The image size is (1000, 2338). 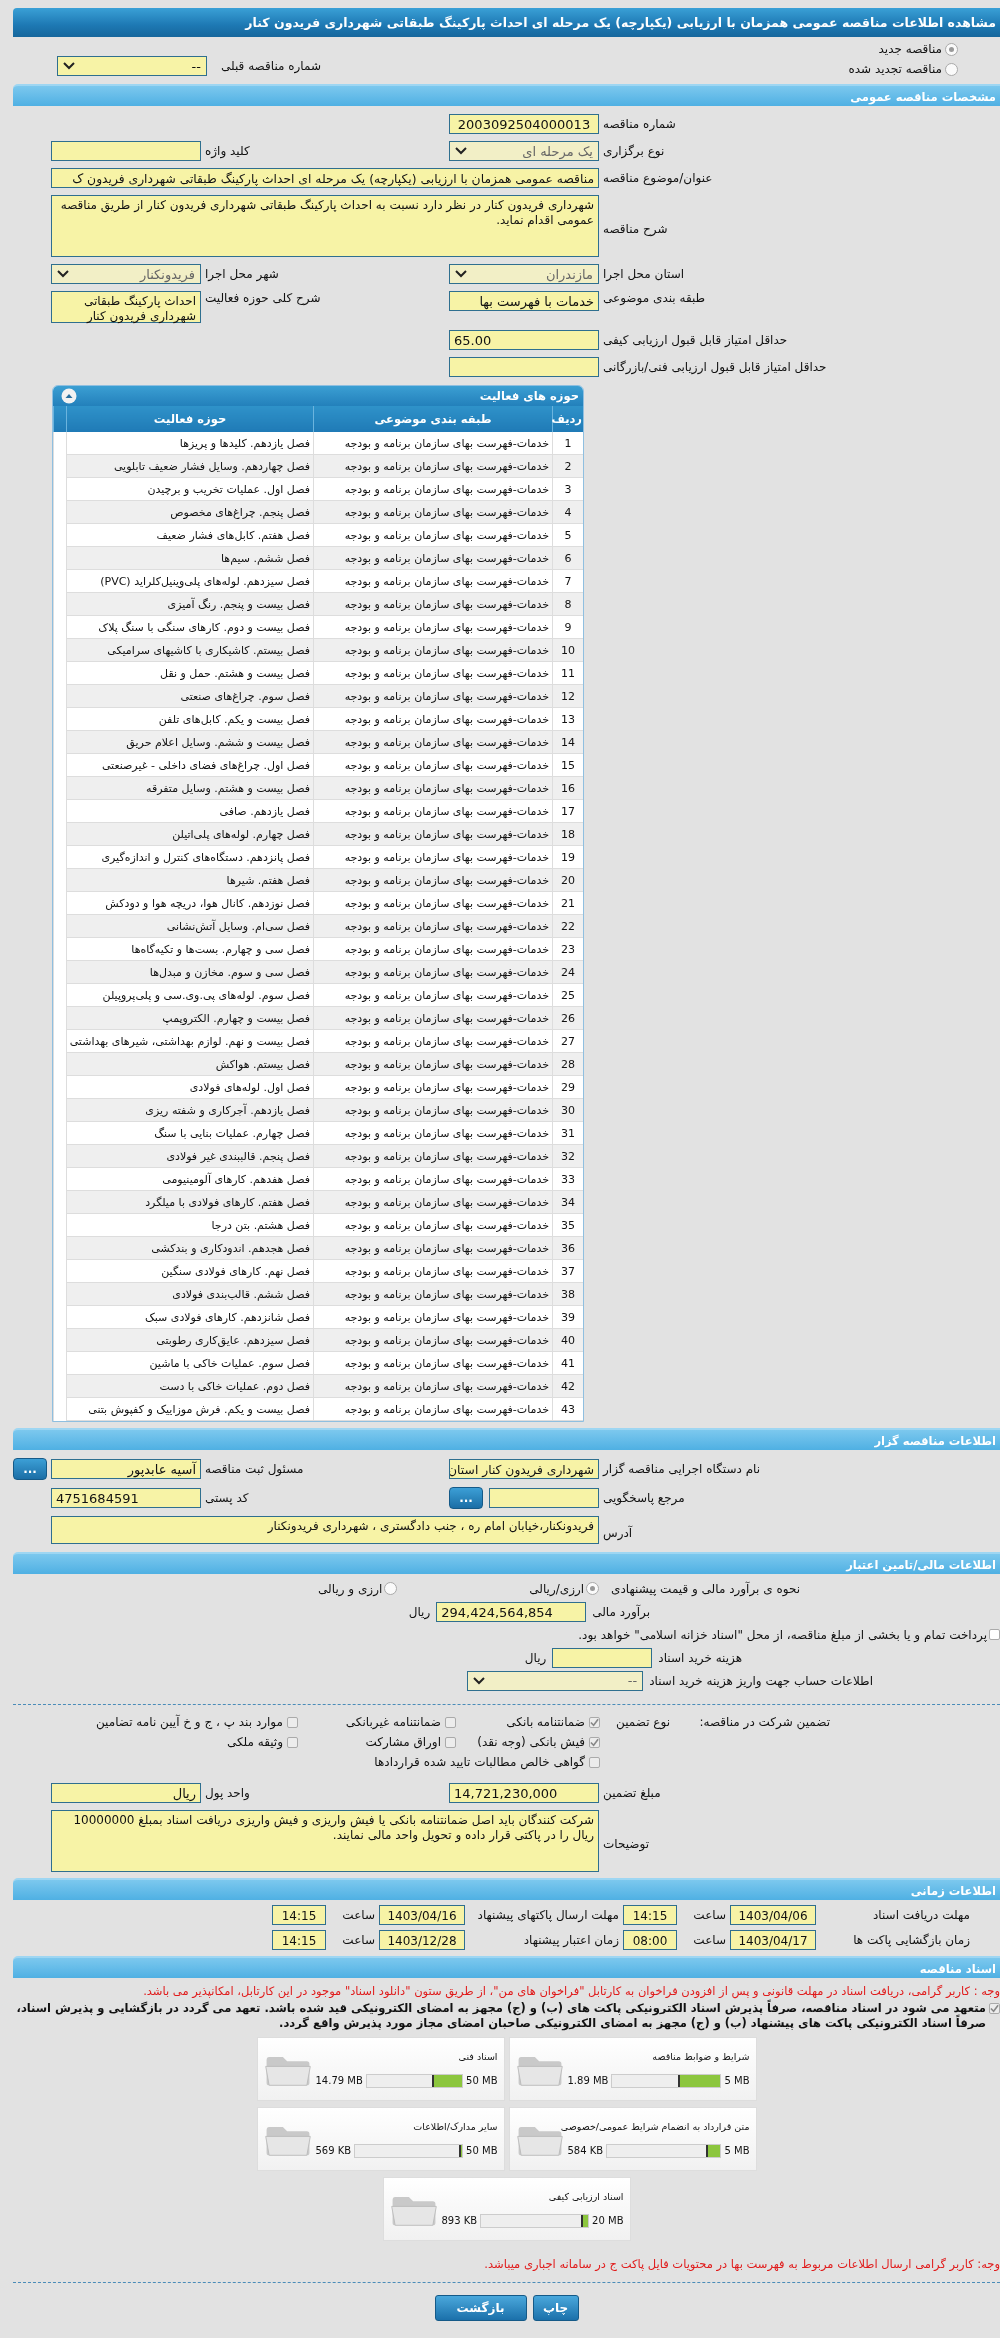 What do you see at coordinates (524, 151) in the screenshot?
I see `dropdown: یک مرحله ای` at bounding box center [524, 151].